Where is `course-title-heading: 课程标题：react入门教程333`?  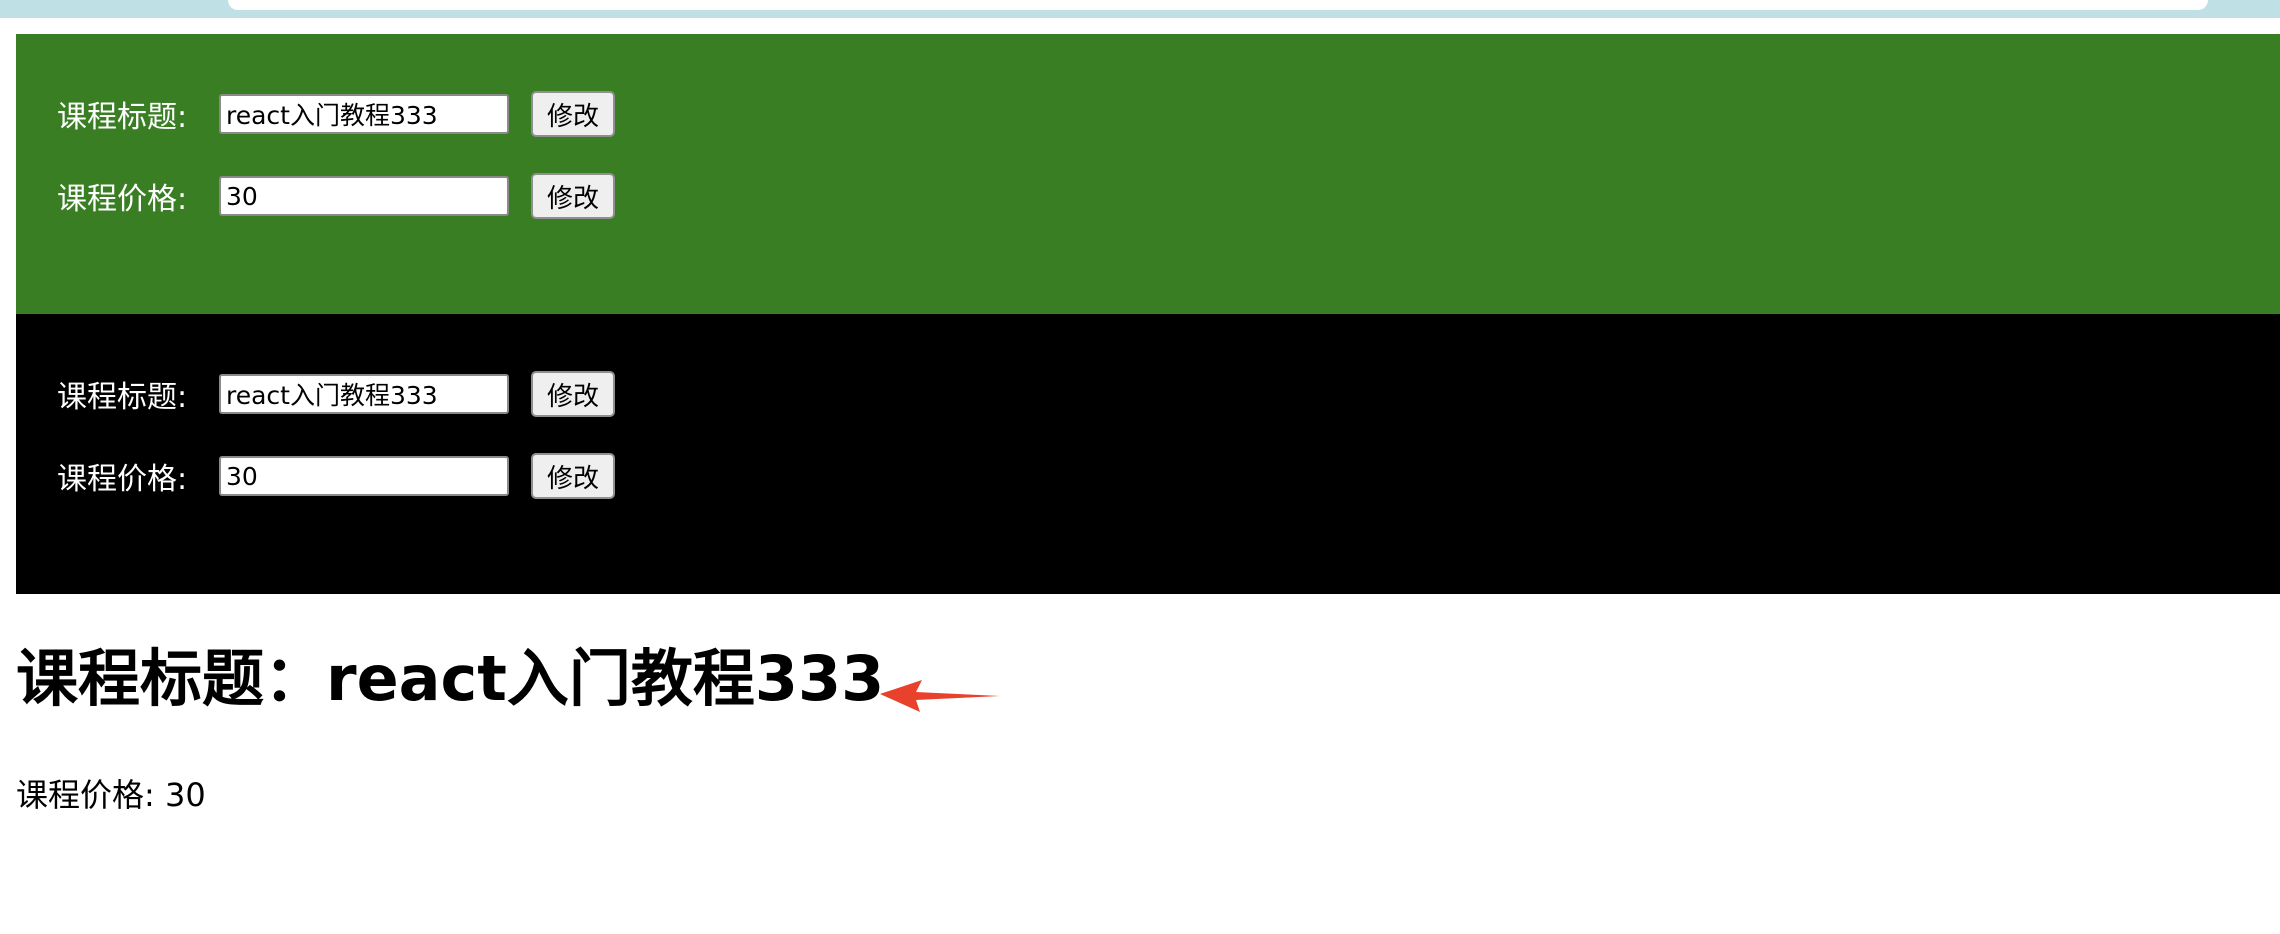 course-title-heading: 课程标题：react入门教程333 is located at coordinates (450, 678).